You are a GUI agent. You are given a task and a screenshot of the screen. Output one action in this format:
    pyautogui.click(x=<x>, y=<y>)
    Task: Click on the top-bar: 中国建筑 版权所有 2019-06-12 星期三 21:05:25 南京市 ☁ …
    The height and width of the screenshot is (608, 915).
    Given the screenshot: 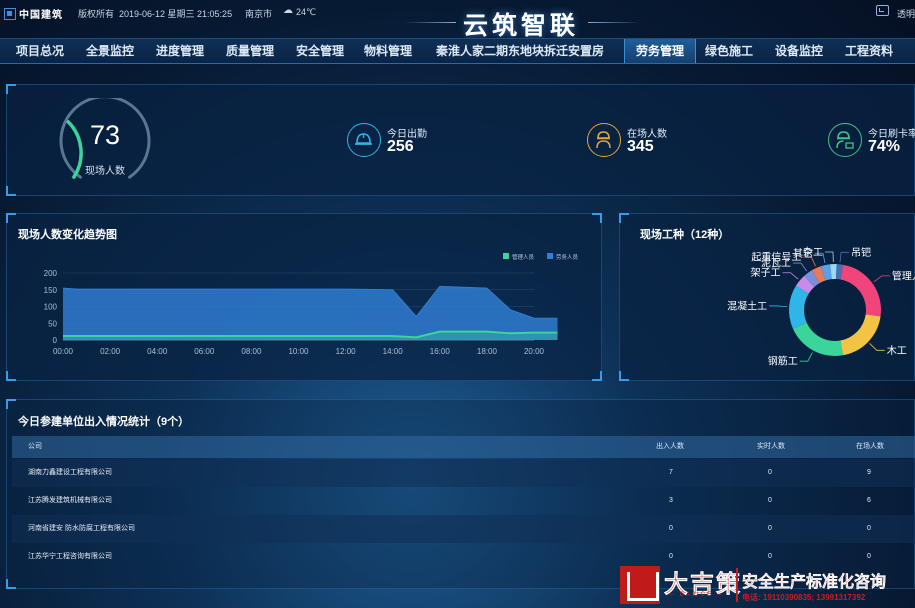 What is the action you would take?
    pyautogui.click(x=457, y=20)
    